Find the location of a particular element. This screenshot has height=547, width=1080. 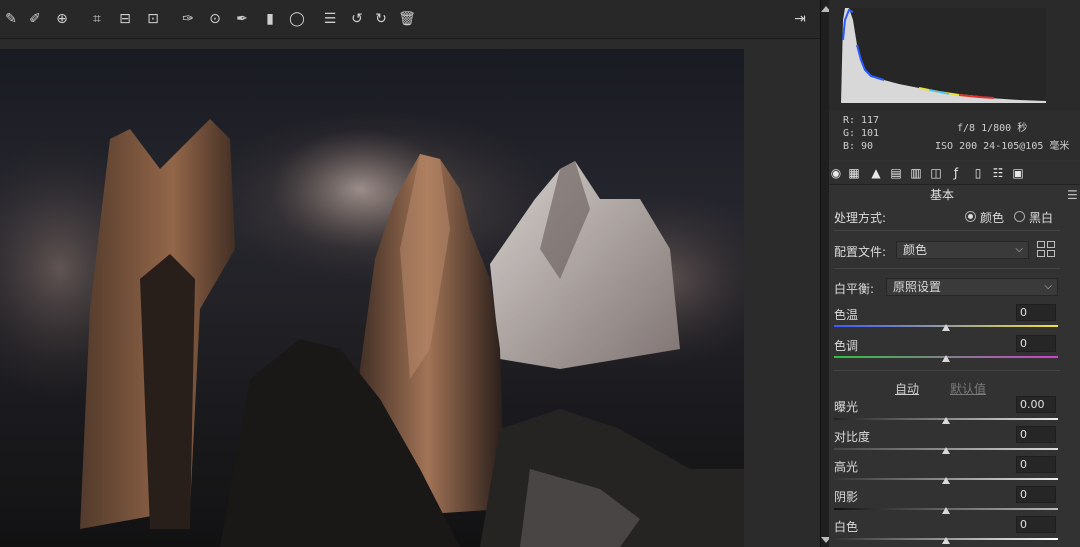

shadows-value: 0 is located at coordinates (1036, 494).